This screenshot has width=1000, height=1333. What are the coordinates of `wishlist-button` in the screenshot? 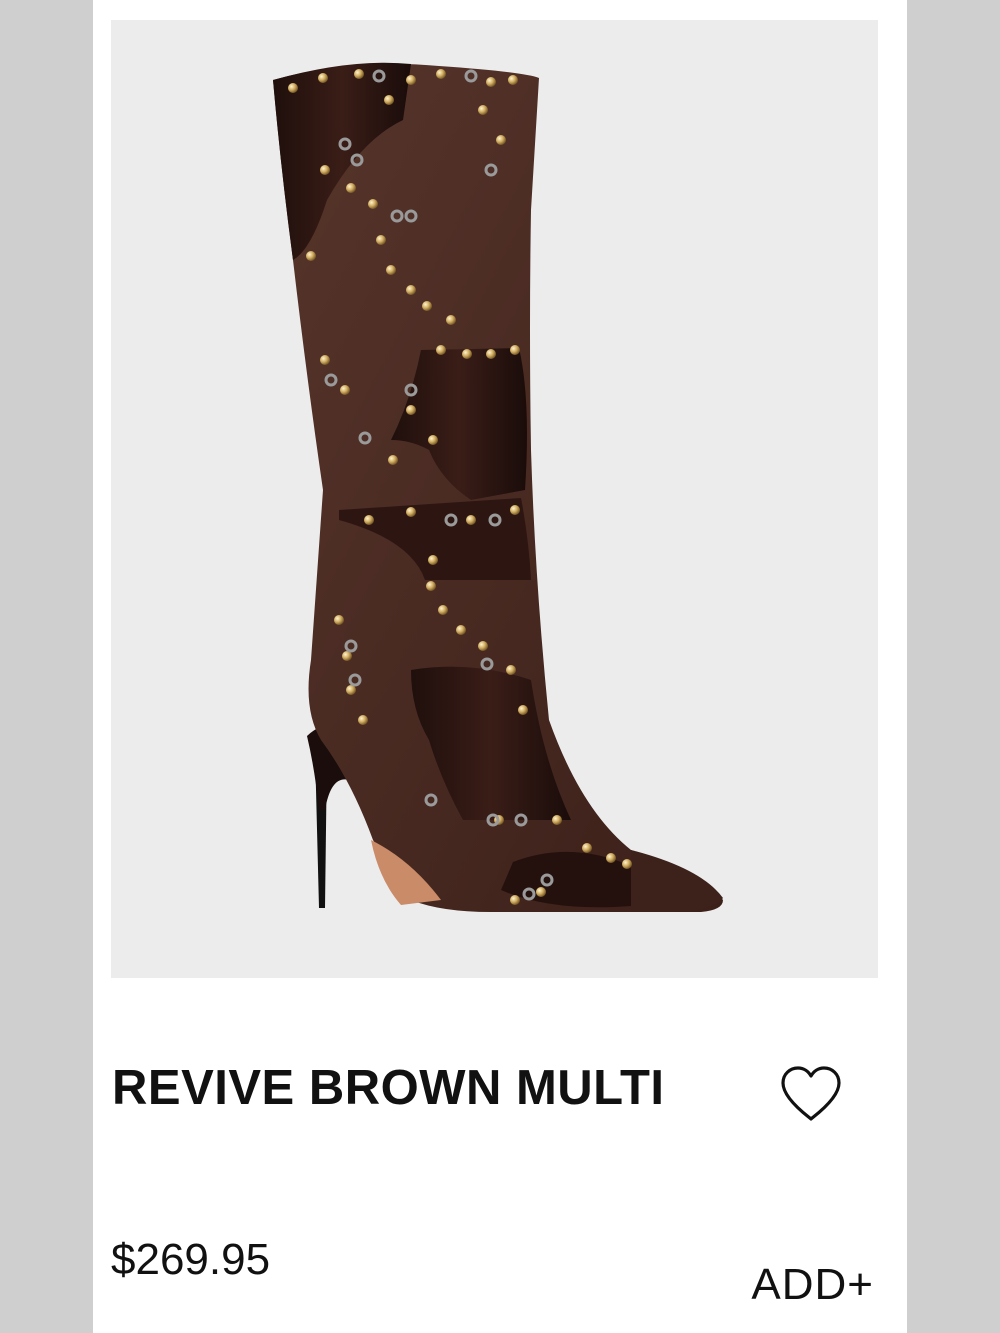 It's located at (811, 1094).